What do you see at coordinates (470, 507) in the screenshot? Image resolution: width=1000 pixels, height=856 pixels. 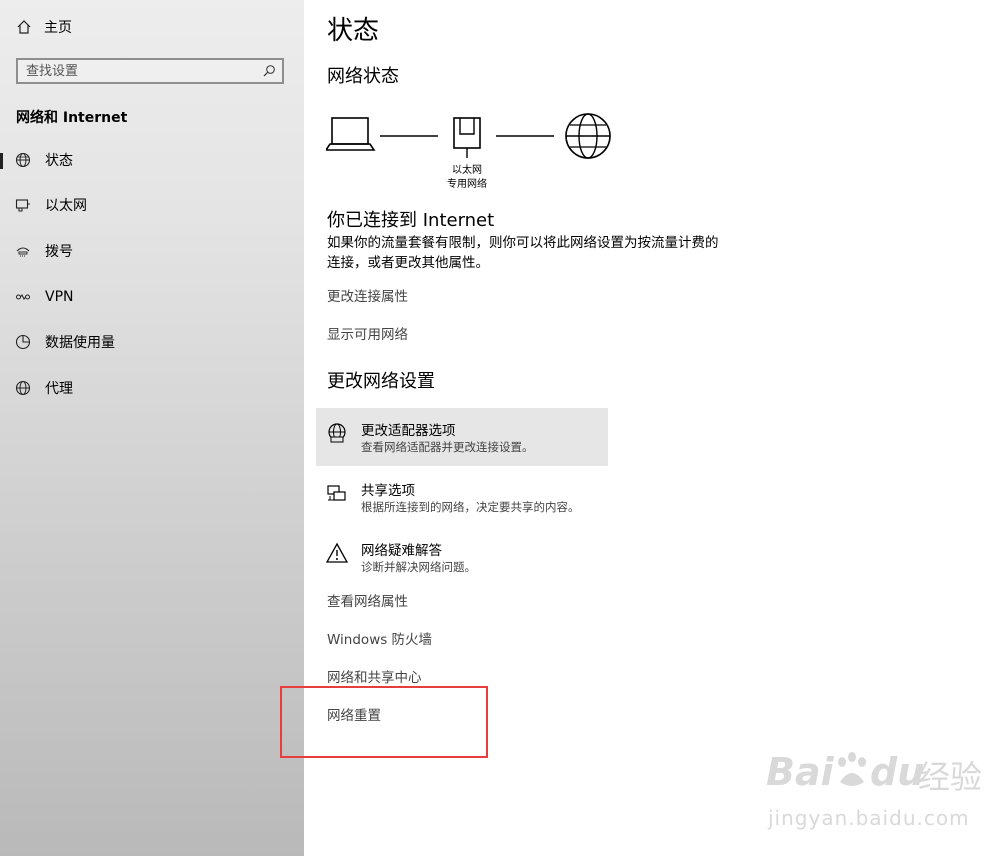 I see `option-description: 根据所连接到的网络，决定要共享的内容。` at bounding box center [470, 507].